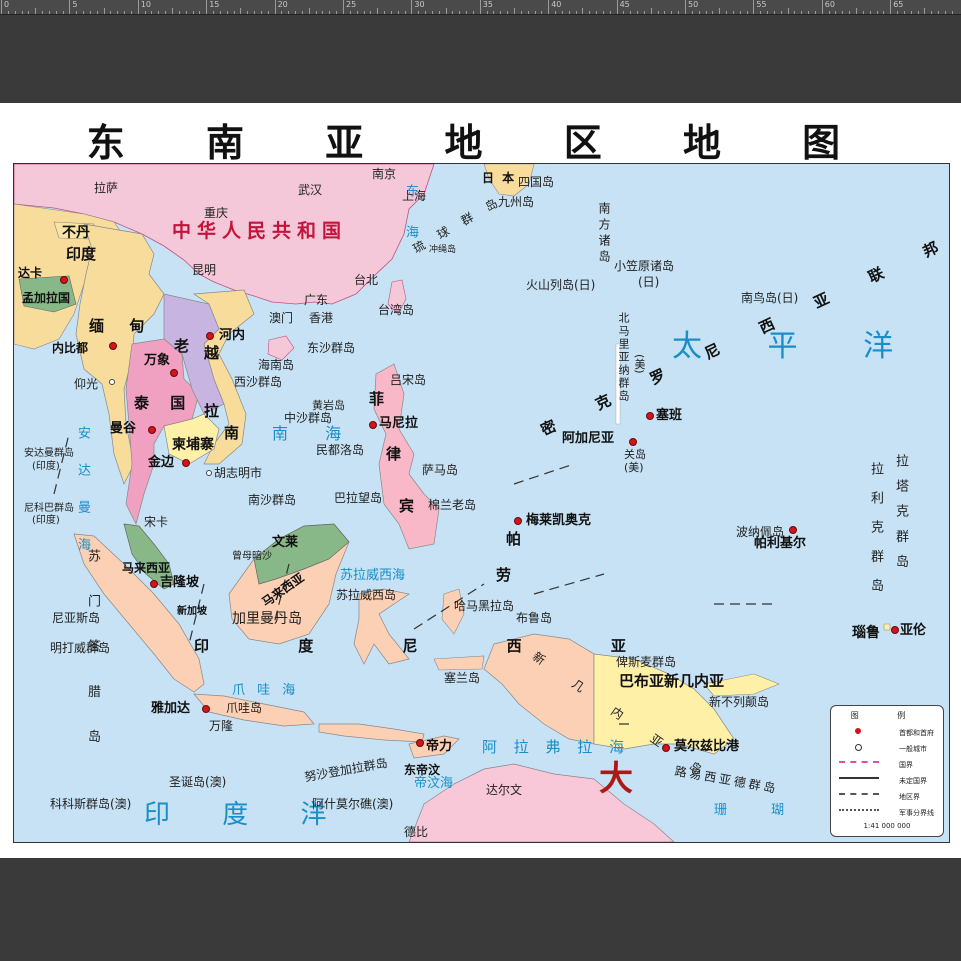  I want to click on undefined-border-line-icon, so click(859, 778).